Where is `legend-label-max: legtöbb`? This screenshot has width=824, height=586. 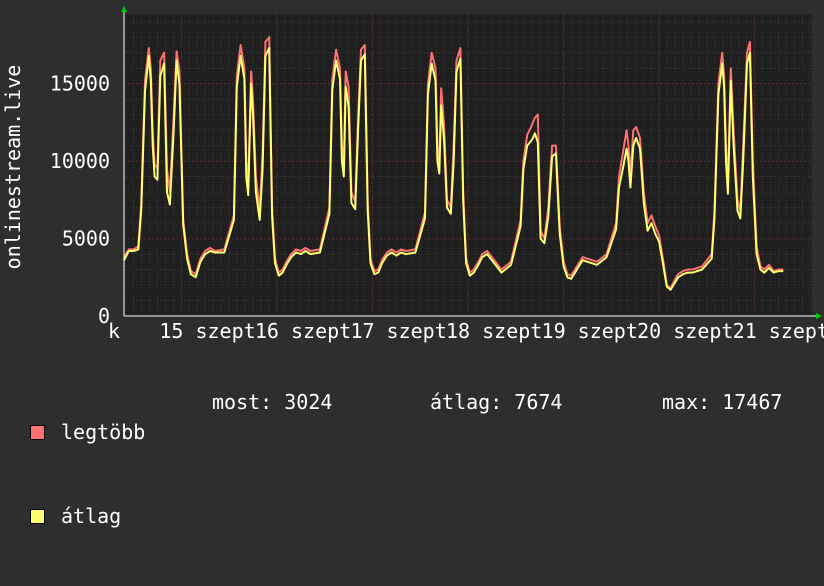
legend-label-max: legtöbb is located at coordinates (103, 432).